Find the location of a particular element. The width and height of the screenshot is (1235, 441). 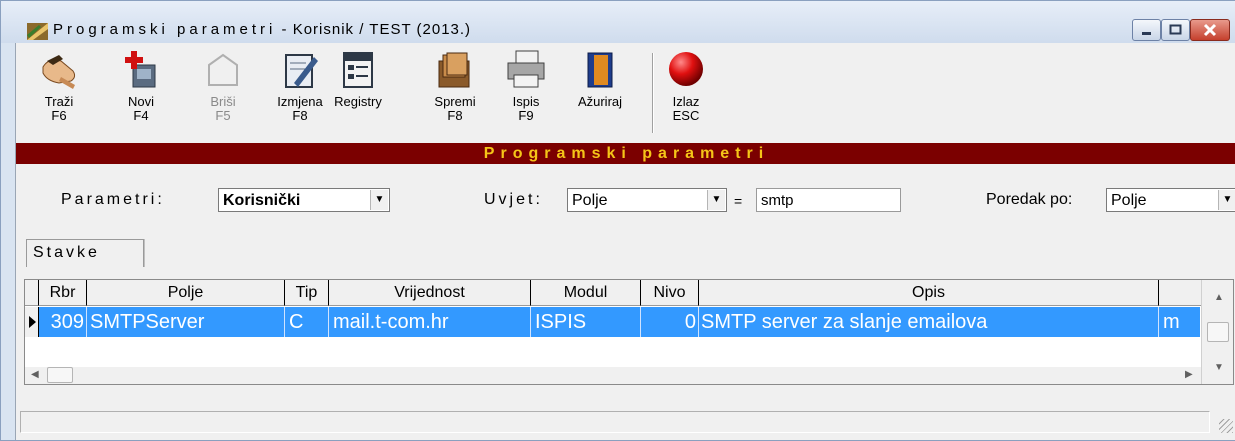

uvjet-label: Uvjet: is located at coordinates (513, 199).